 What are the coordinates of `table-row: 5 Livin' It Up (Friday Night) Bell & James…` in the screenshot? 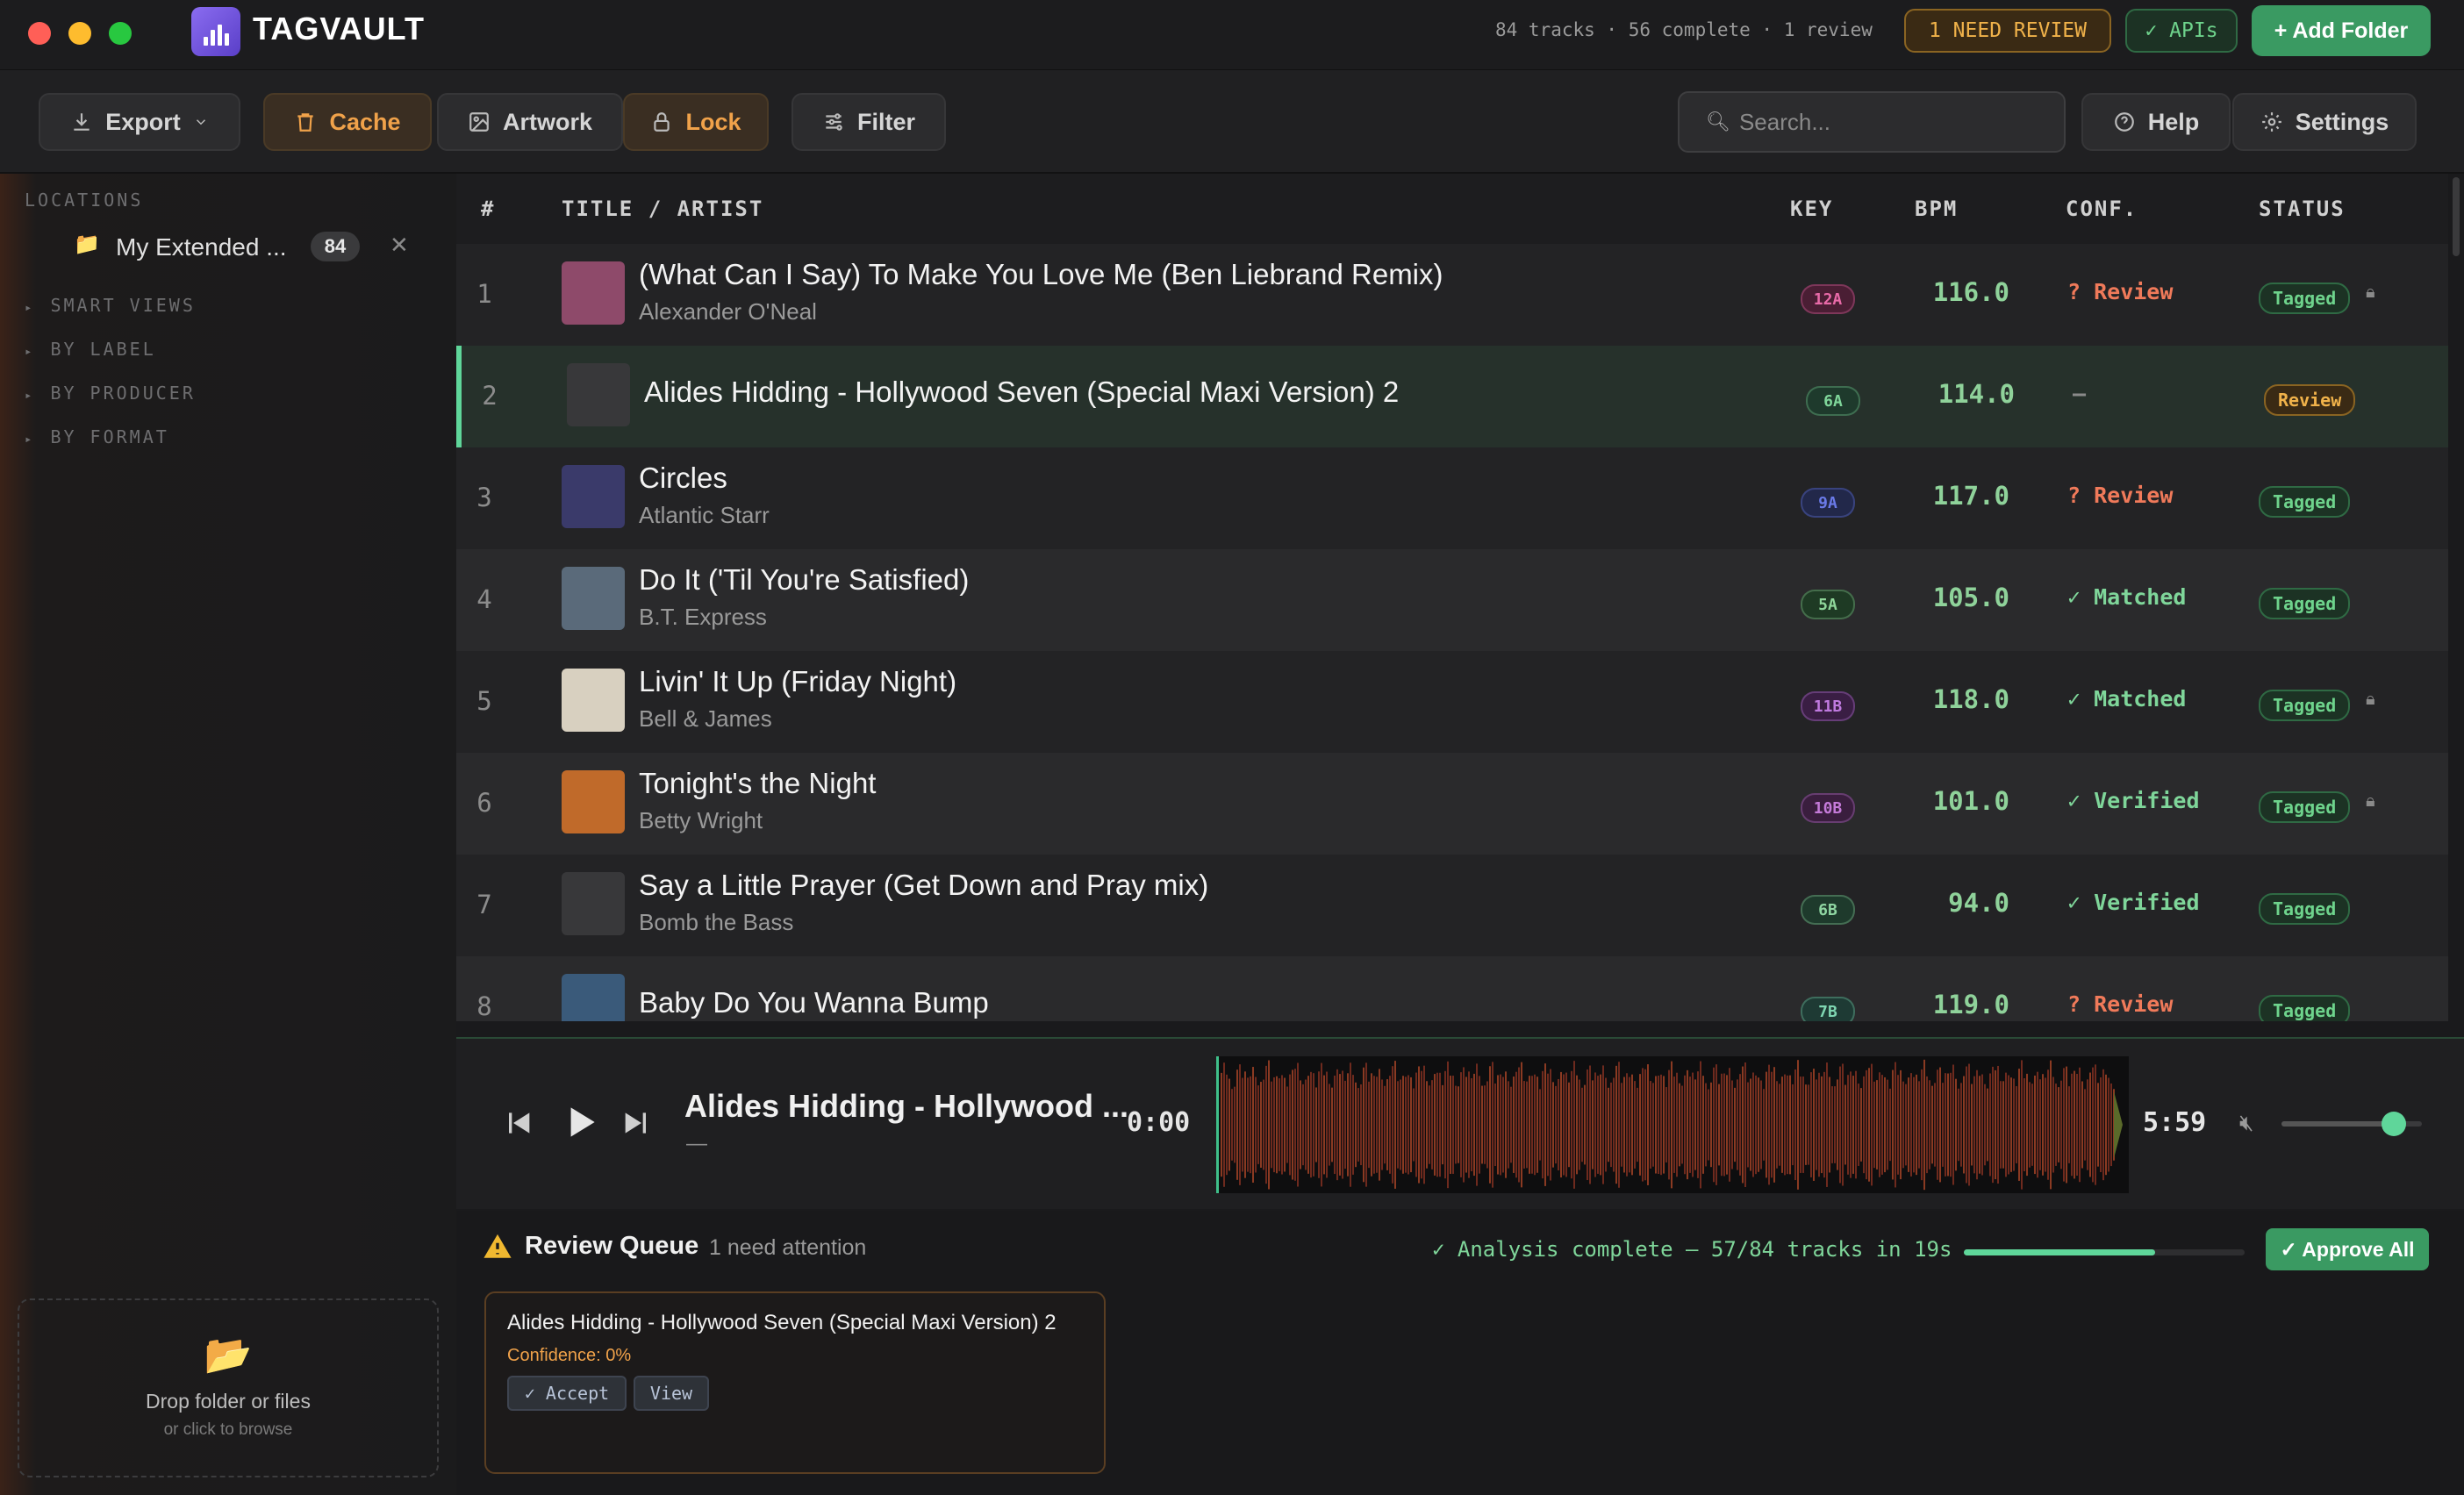 It's located at (1452, 702).